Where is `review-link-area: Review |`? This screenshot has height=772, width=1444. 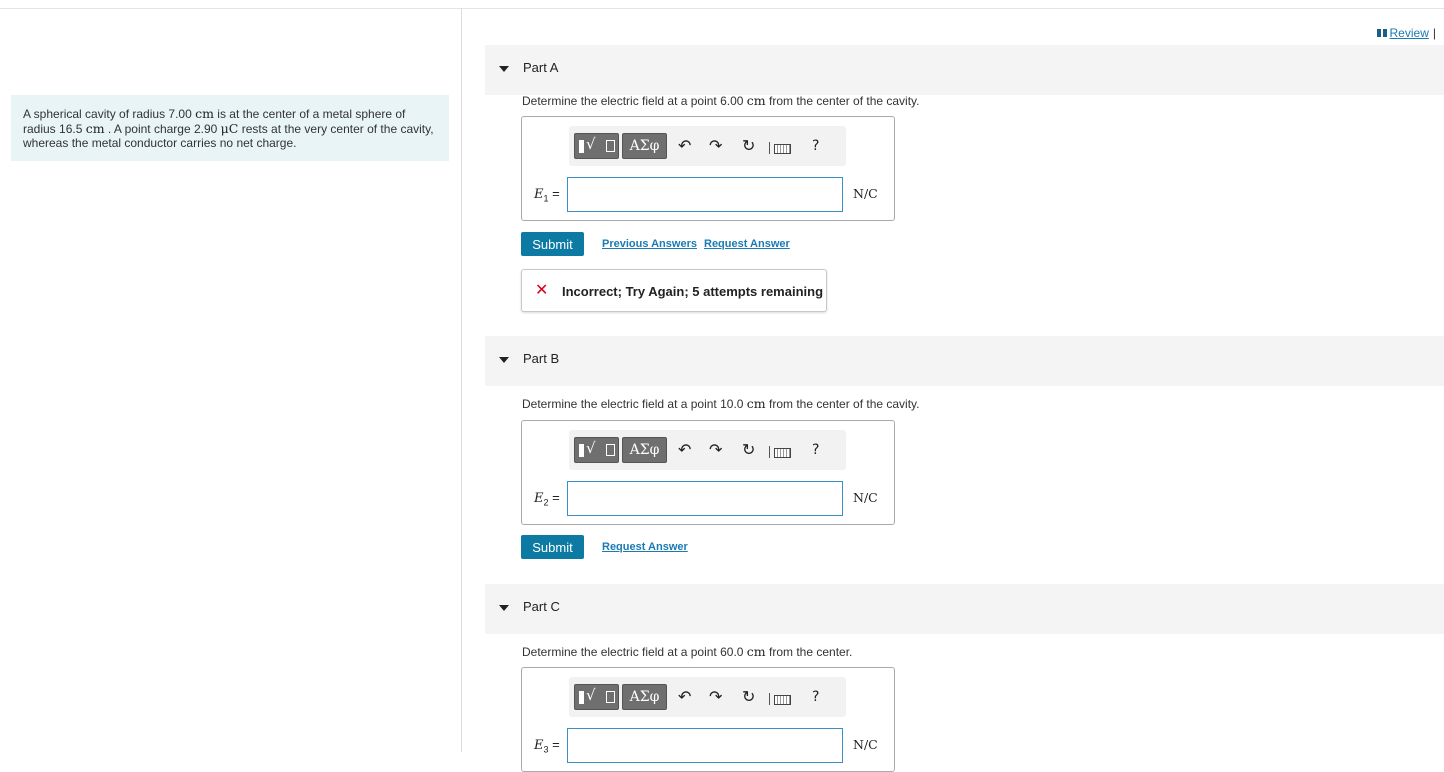 review-link-area: Review | is located at coordinates (1406, 33).